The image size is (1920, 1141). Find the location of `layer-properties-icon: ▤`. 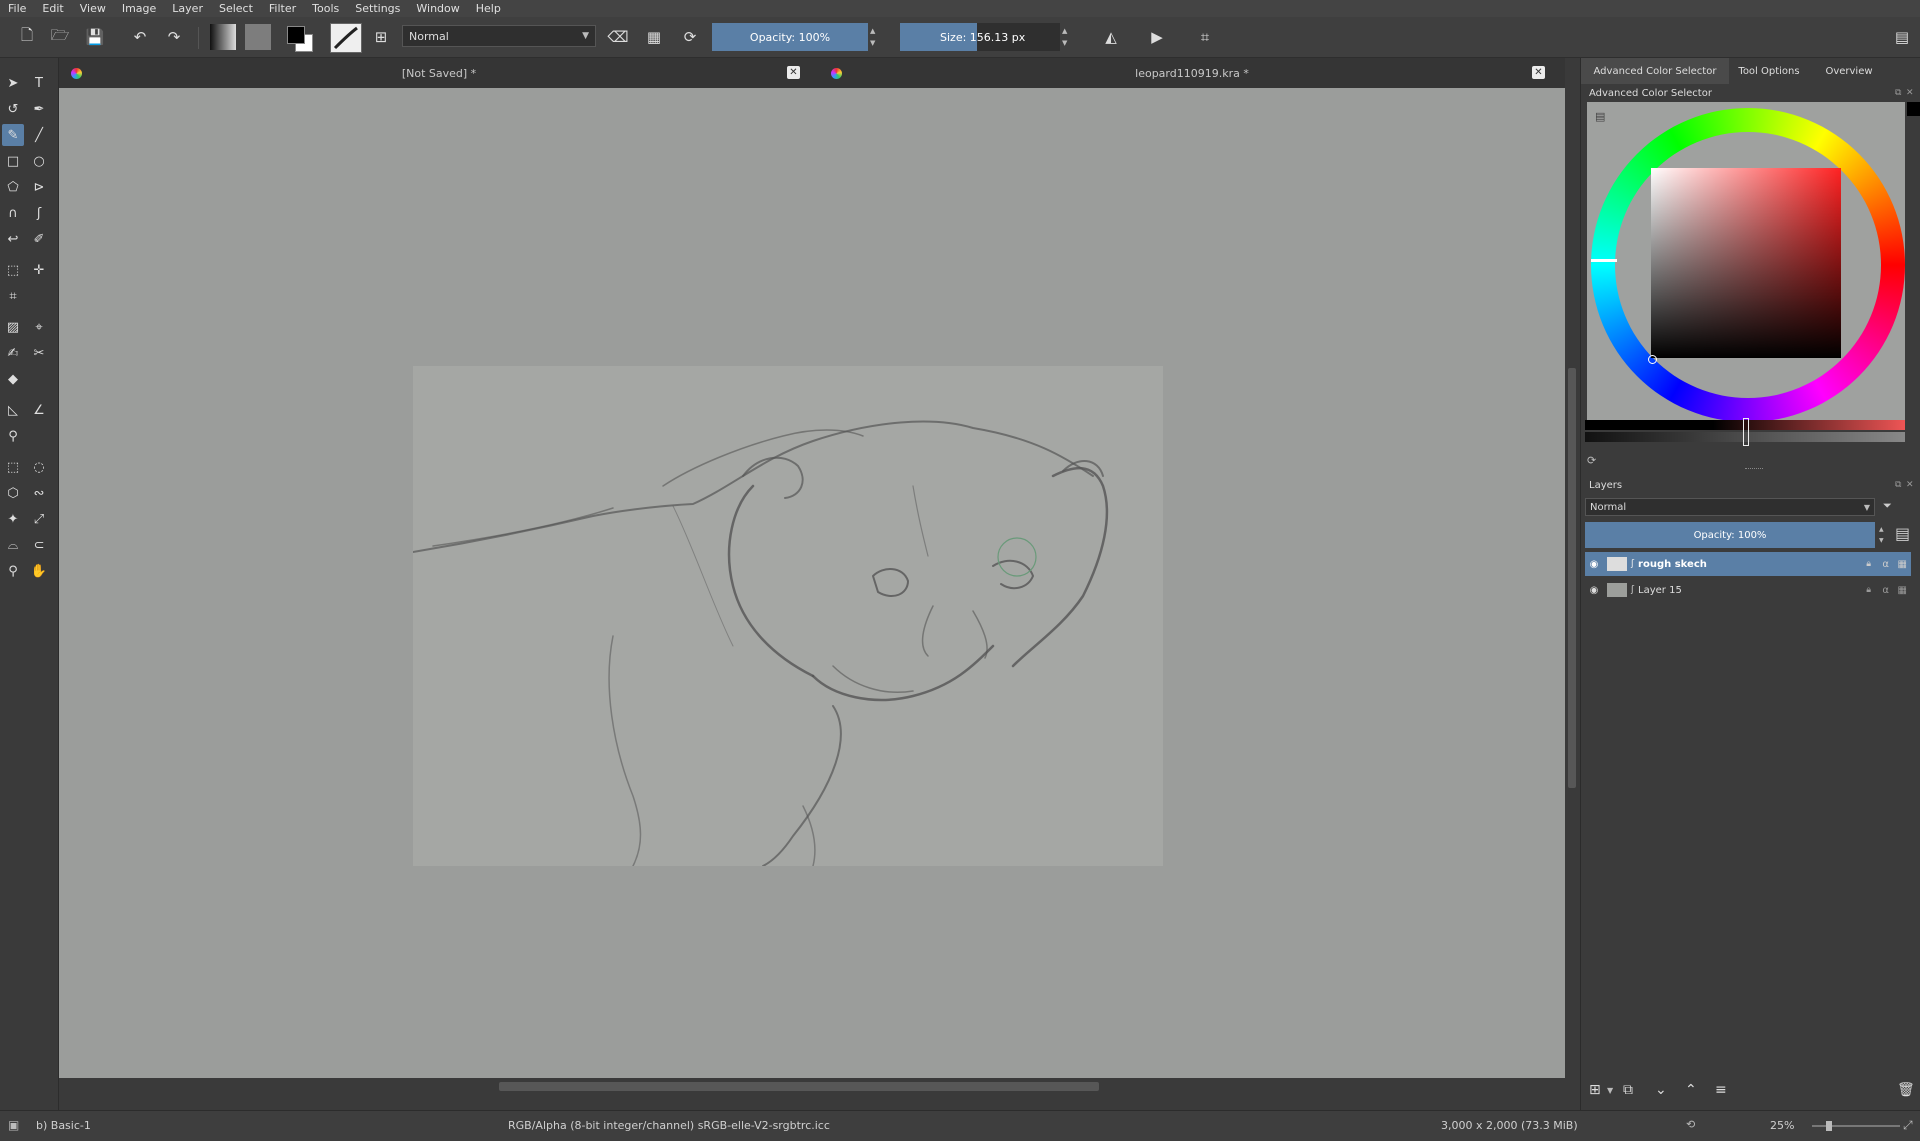

layer-properties-icon: ▤ is located at coordinates (1902, 533).